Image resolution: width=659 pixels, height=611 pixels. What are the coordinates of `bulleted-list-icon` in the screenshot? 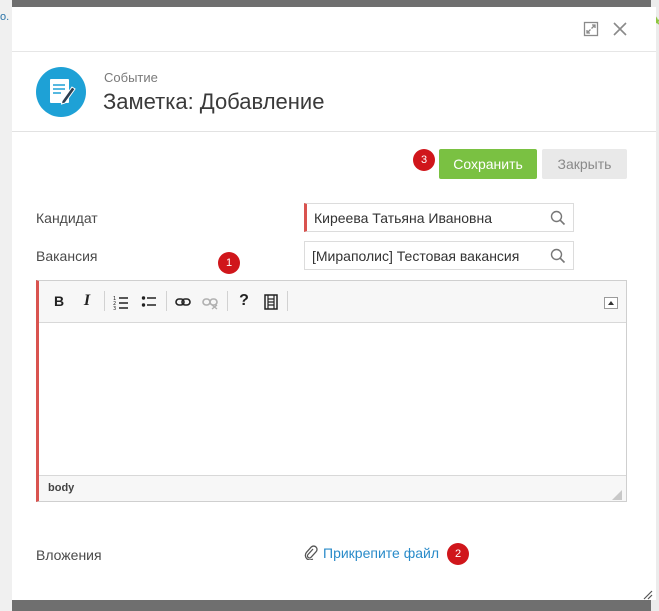 It's located at (149, 301).